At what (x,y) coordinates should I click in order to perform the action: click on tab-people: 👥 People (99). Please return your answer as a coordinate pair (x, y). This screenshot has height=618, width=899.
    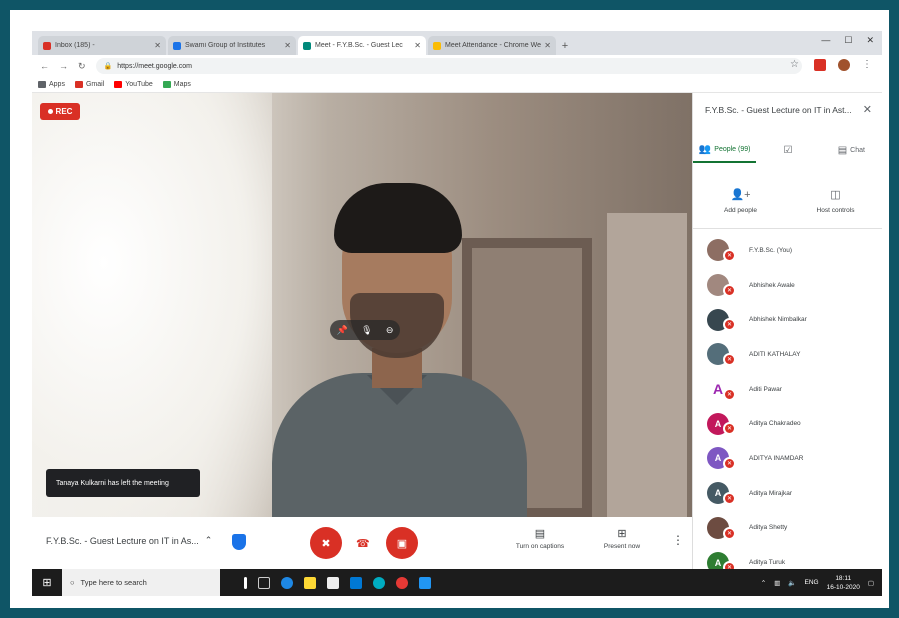
    Looking at the image, I should click on (725, 150).